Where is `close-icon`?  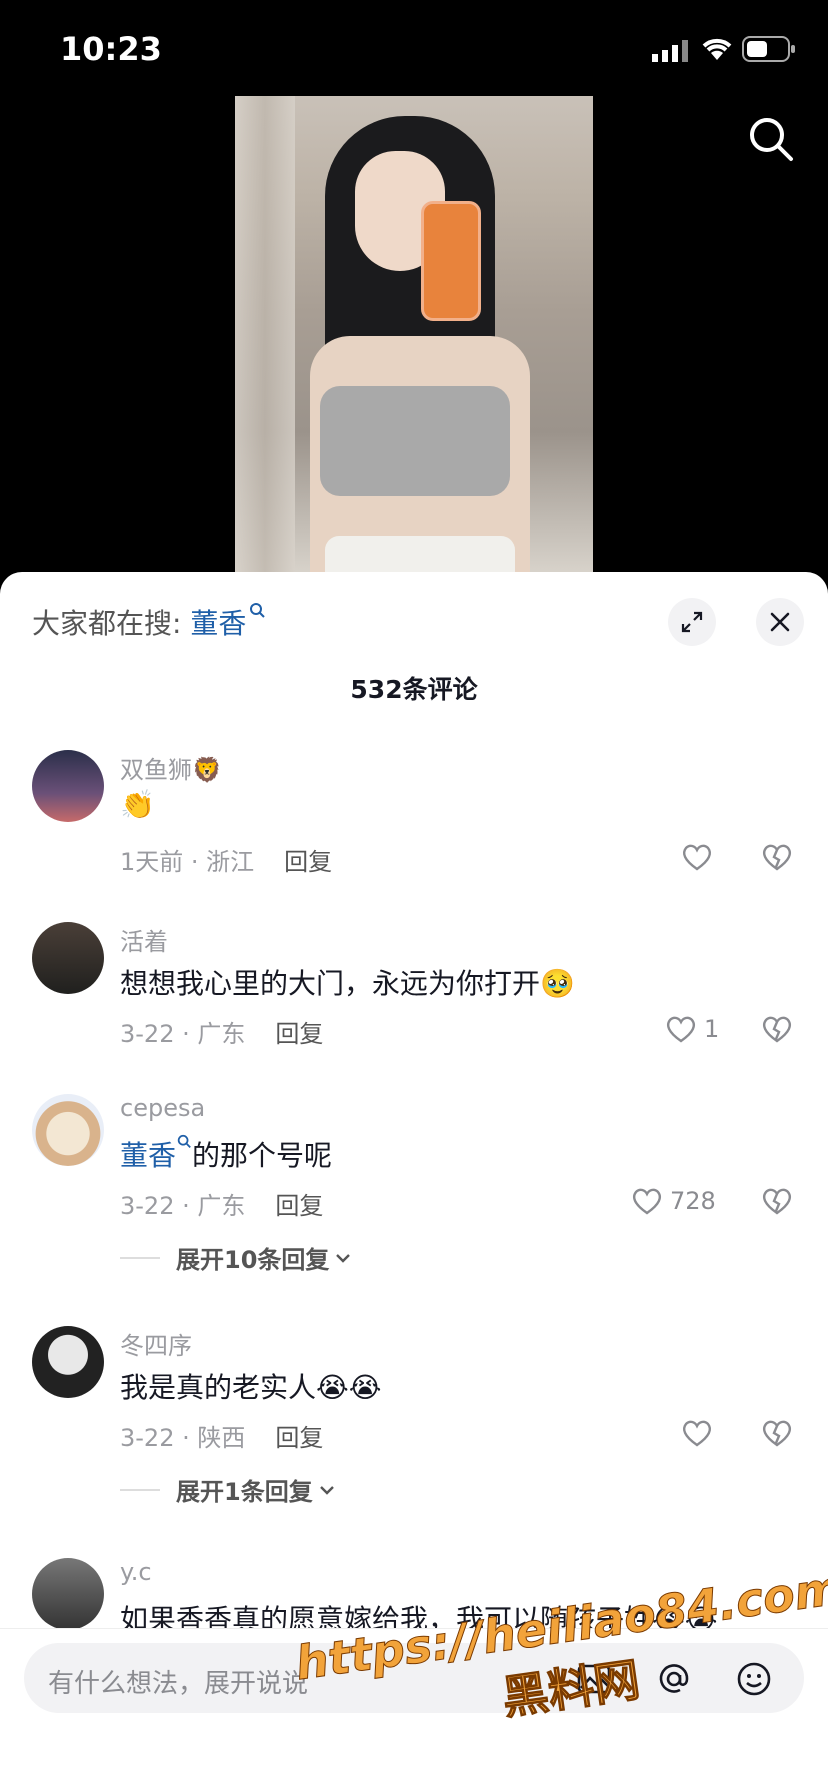
close-icon is located at coordinates (780, 622).